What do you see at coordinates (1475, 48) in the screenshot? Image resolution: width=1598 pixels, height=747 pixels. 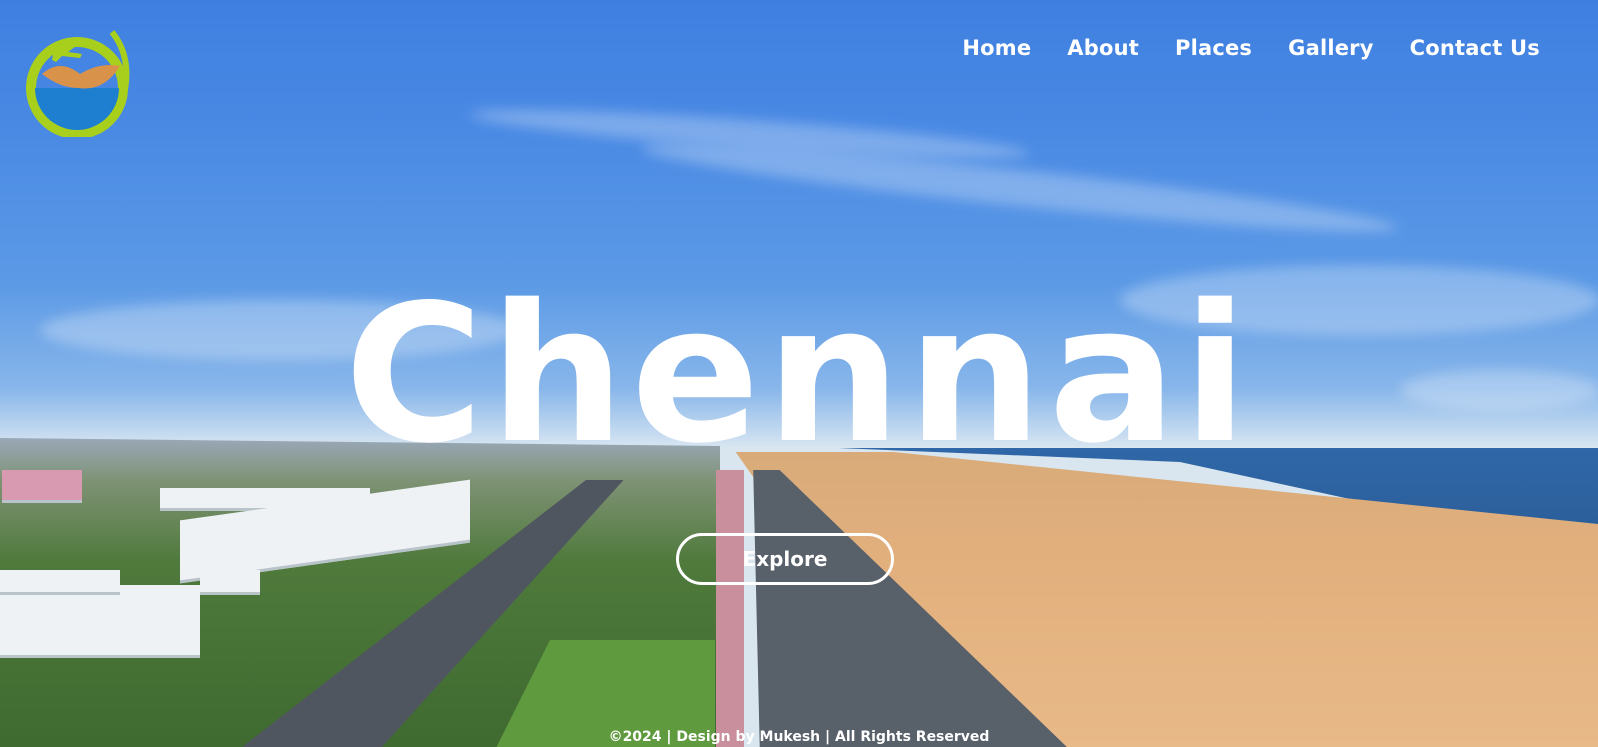 I see `nav-contact-us-link: Contact Us` at bounding box center [1475, 48].